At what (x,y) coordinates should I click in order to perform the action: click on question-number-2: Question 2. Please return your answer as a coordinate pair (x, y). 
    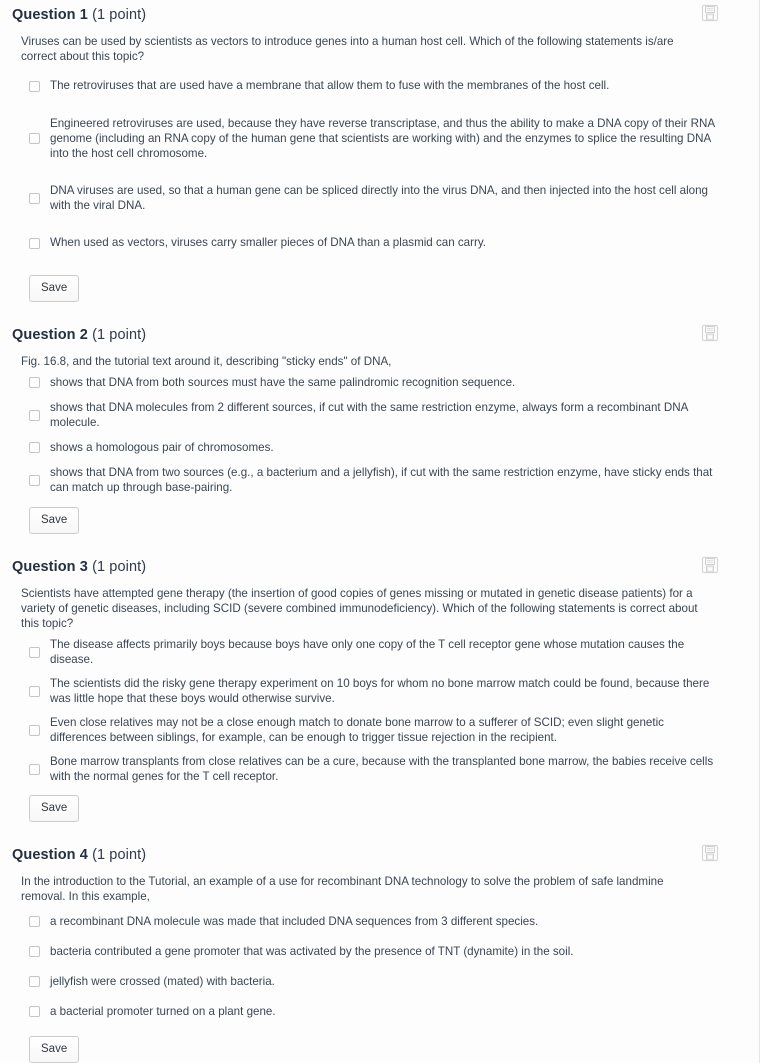
    Looking at the image, I should click on (50, 335).